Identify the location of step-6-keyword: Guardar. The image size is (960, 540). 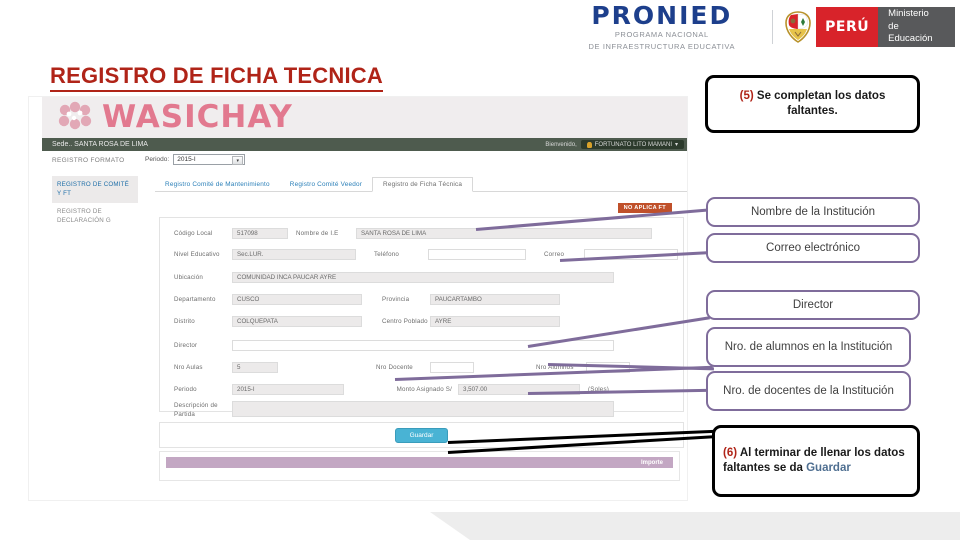
(828, 468).